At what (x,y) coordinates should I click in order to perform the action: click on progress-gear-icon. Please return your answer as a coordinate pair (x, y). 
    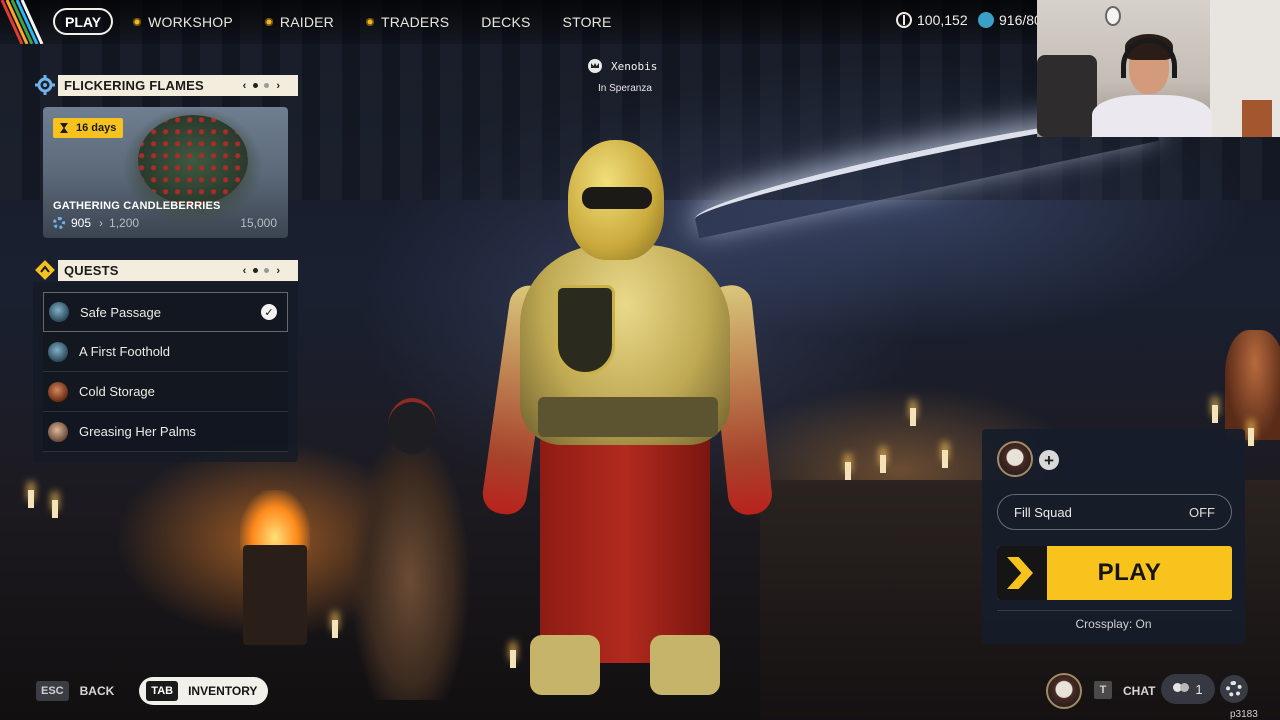
    Looking at the image, I should click on (59, 223).